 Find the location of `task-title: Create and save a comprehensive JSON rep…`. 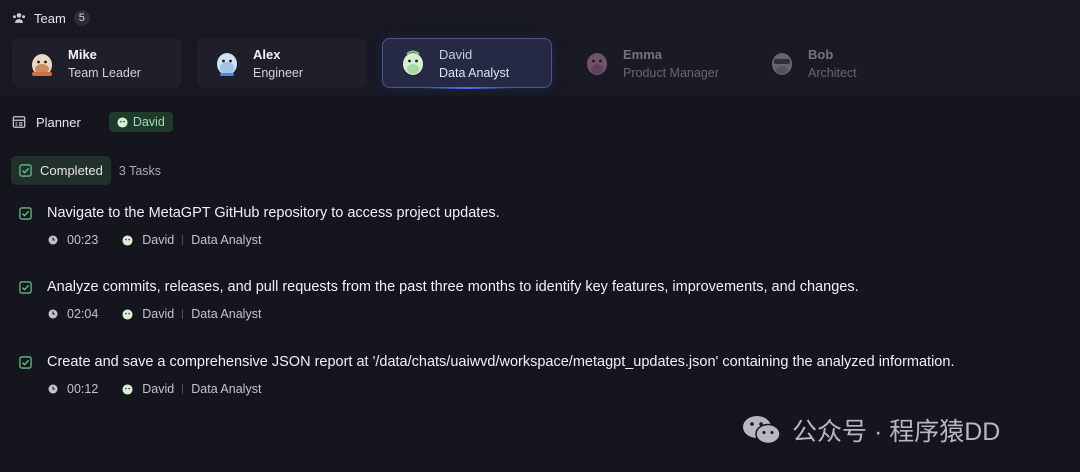

task-title: Create and save a comprehensive JSON rep… is located at coordinates (501, 362).